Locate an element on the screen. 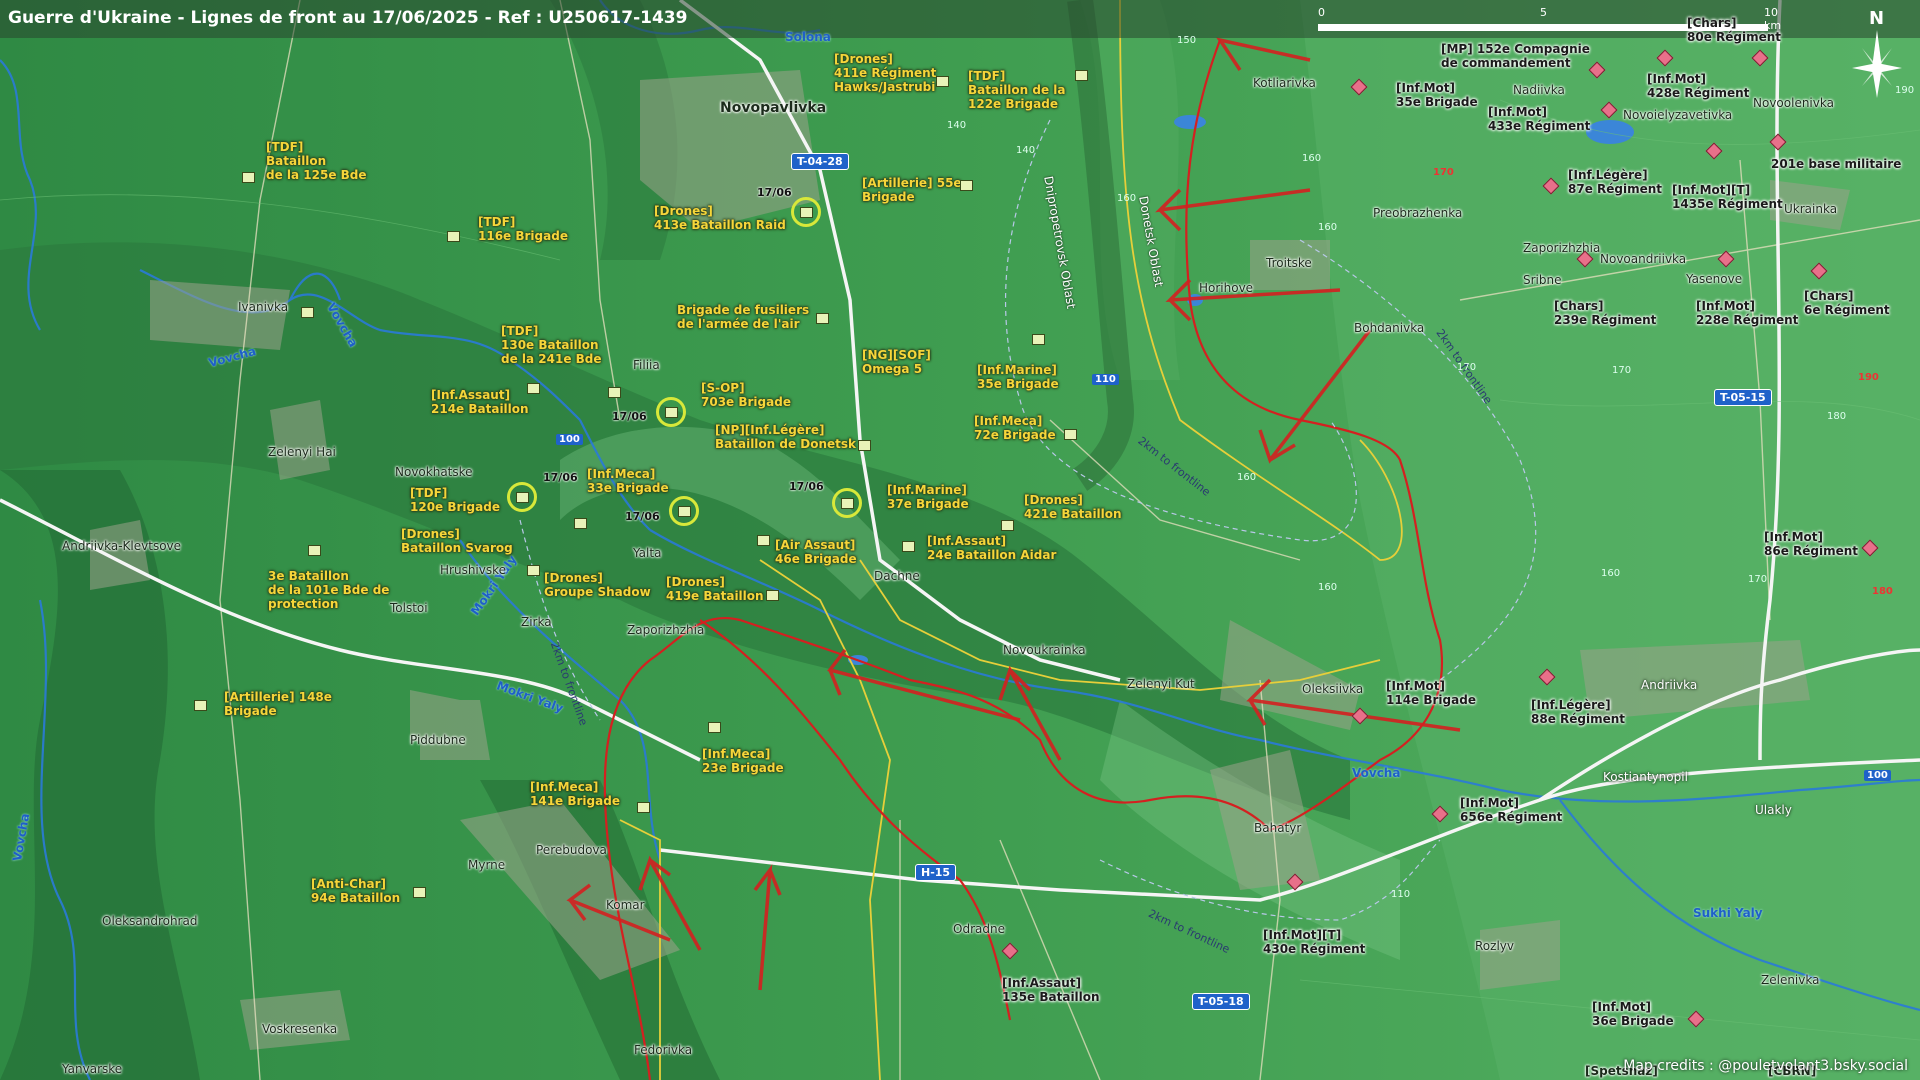 The height and width of the screenshot is (1080, 1920). ru-unit-label: [Inf.Mot] 228e Régiment is located at coordinates (1747, 313).